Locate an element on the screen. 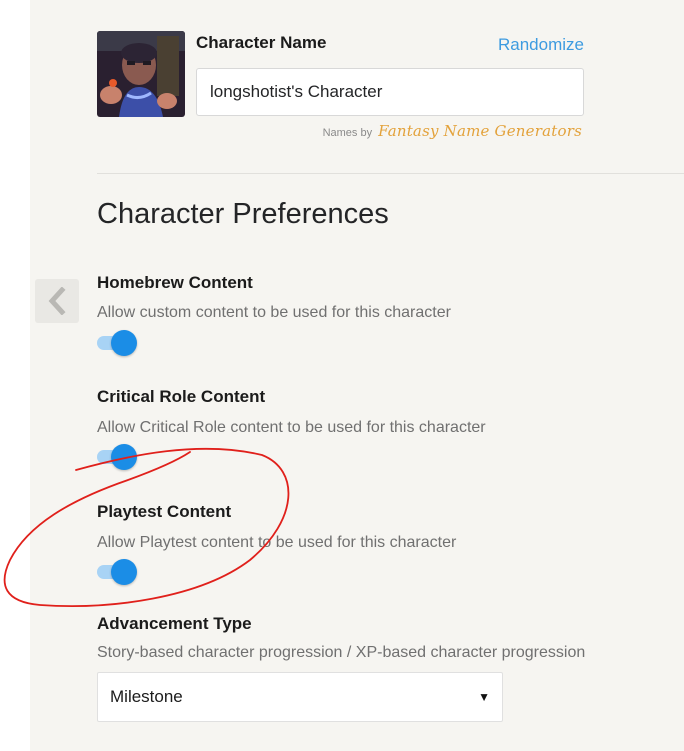 The image size is (684, 751). back-button is located at coordinates (57, 301).